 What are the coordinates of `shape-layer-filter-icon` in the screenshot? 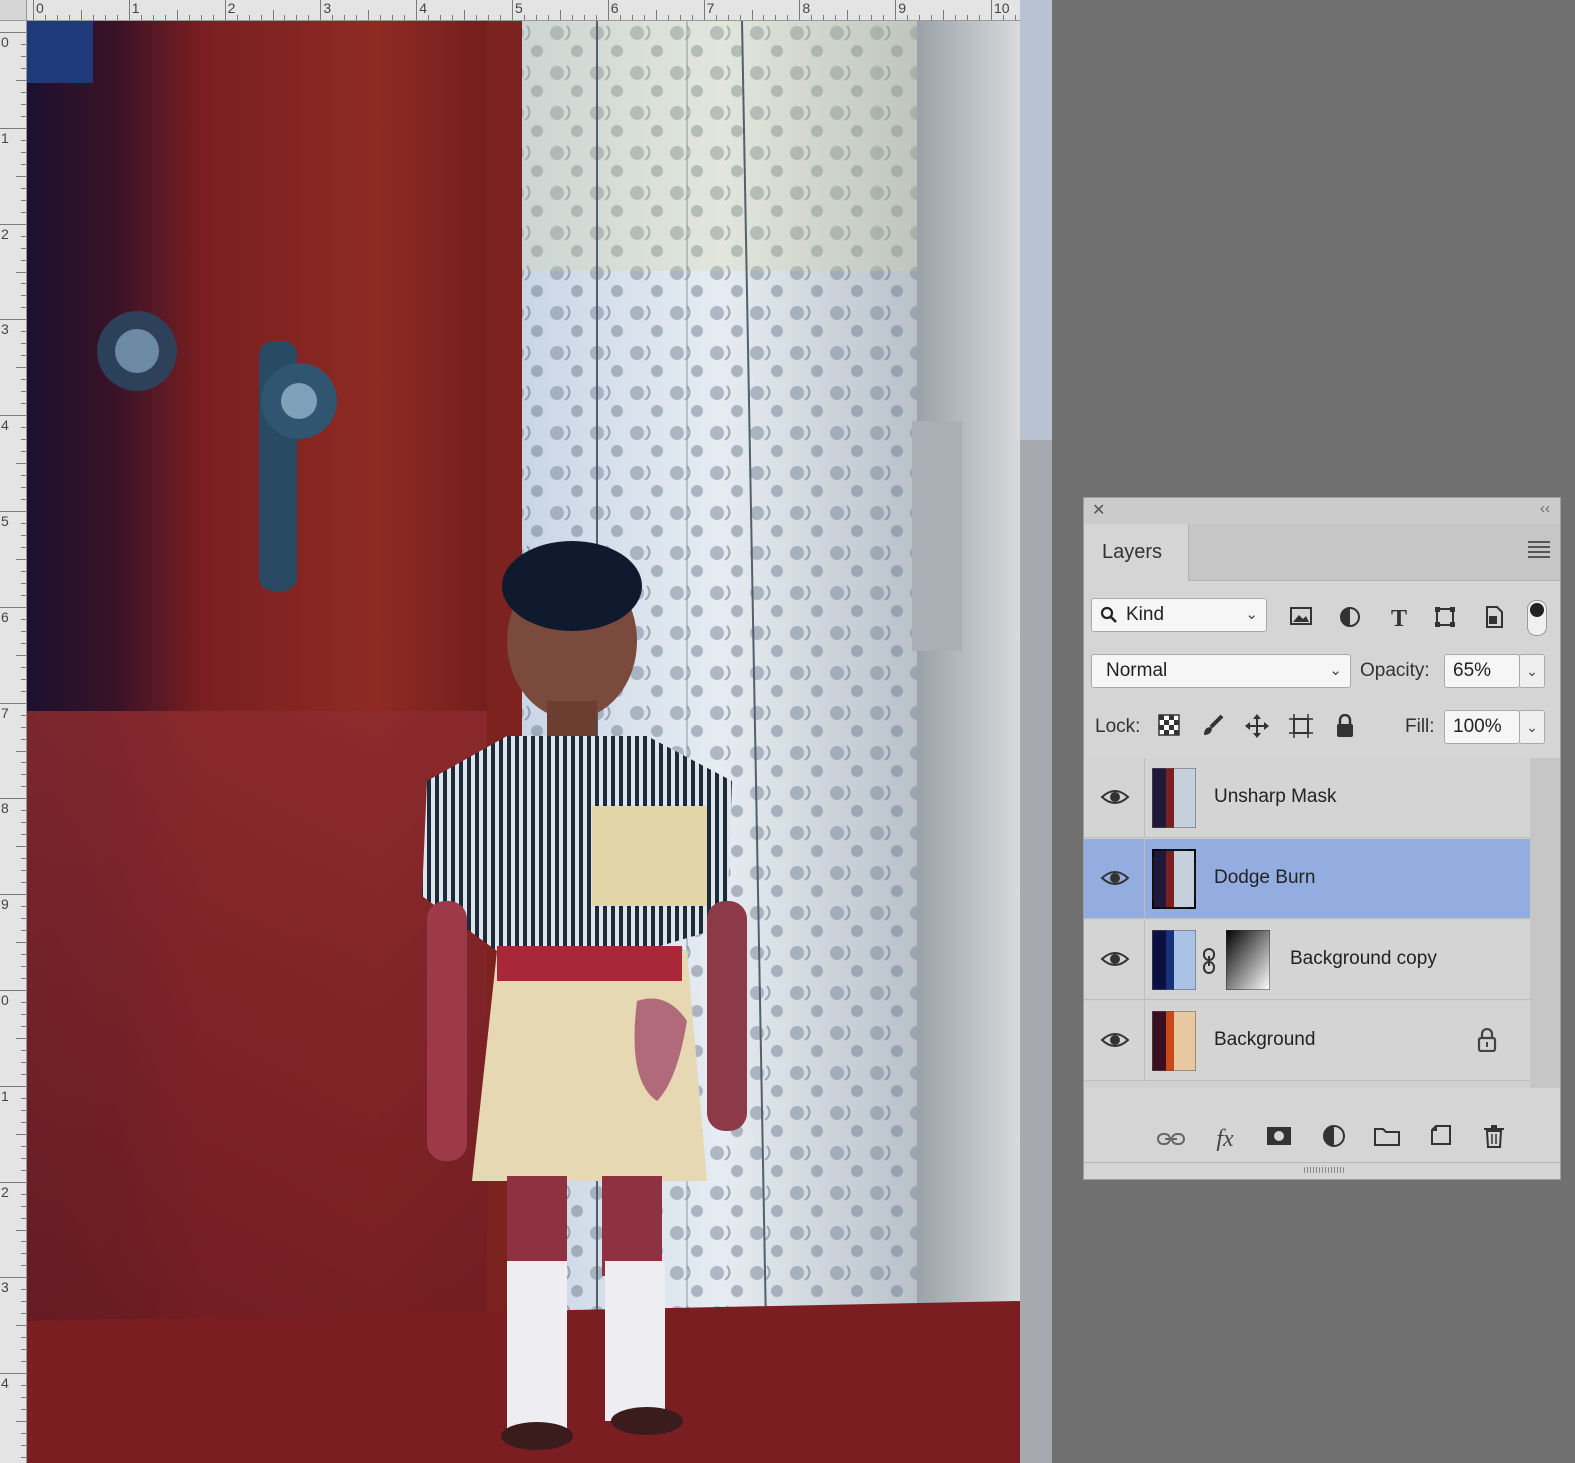 It's located at (1445, 619).